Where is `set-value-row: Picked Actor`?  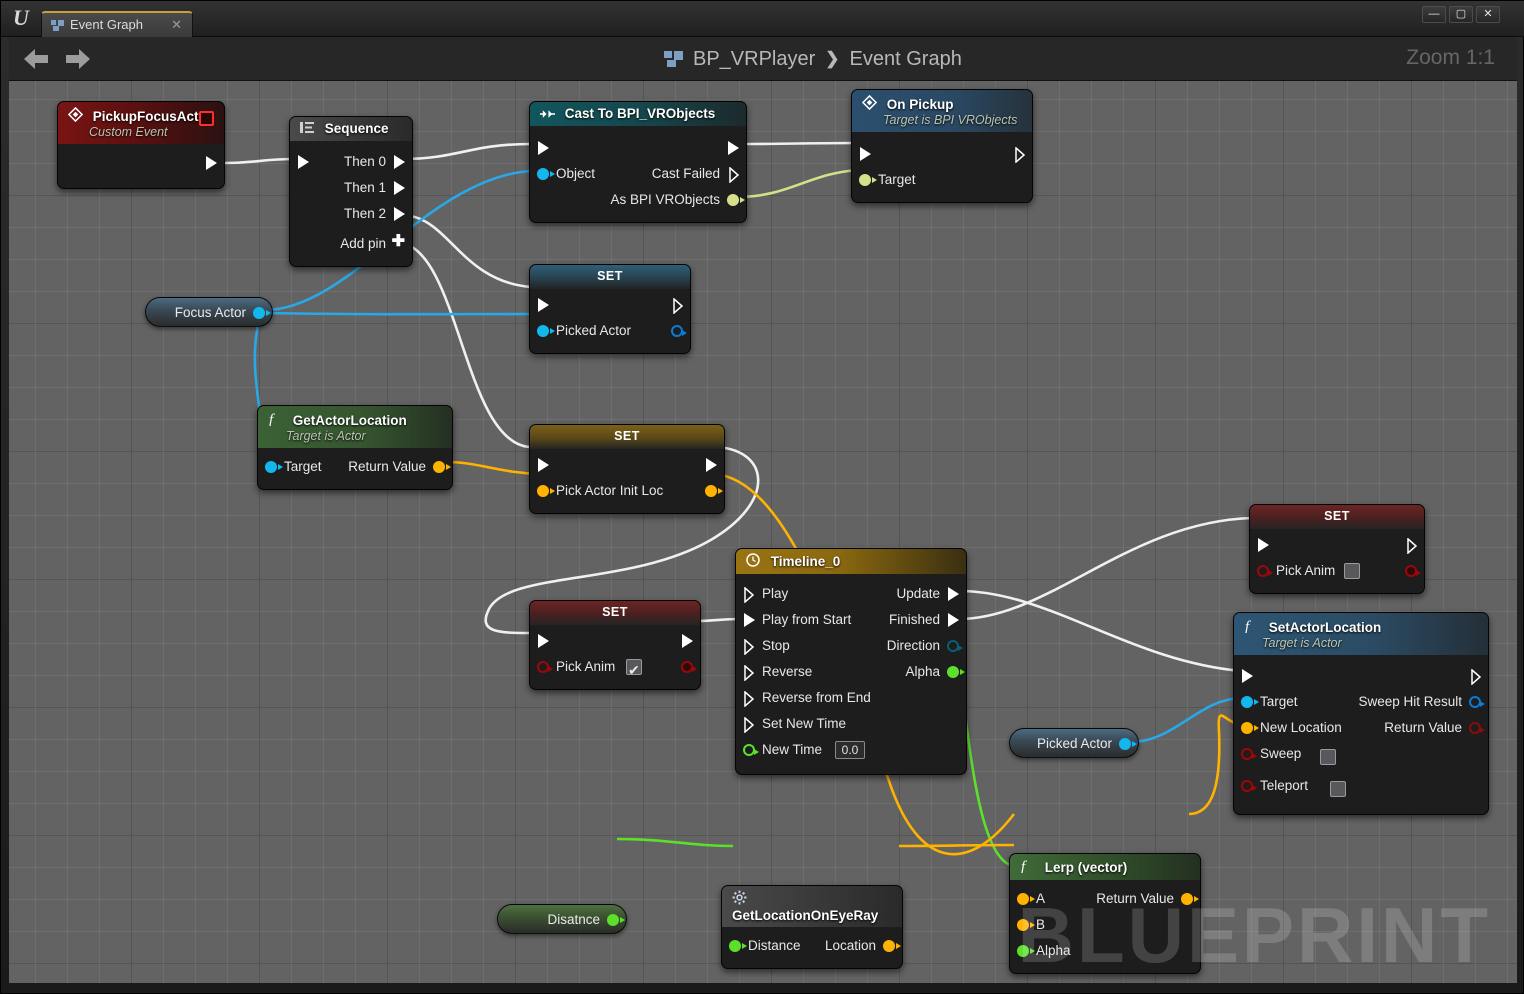 set-value-row: Picked Actor is located at coordinates (610, 331).